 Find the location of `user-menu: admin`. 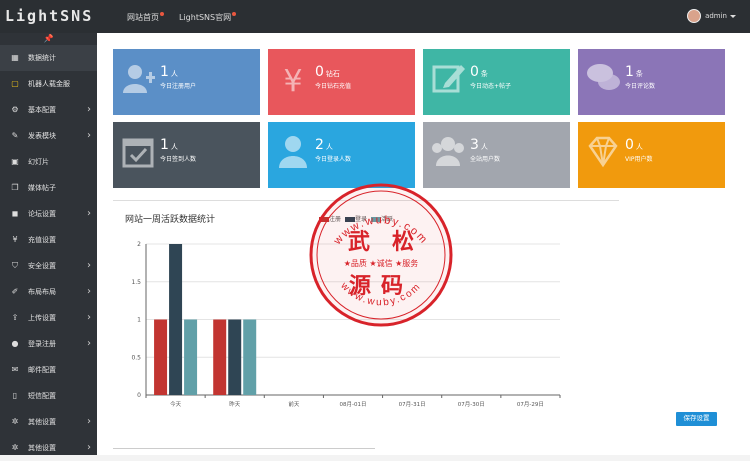

user-menu: admin is located at coordinates (711, 16).